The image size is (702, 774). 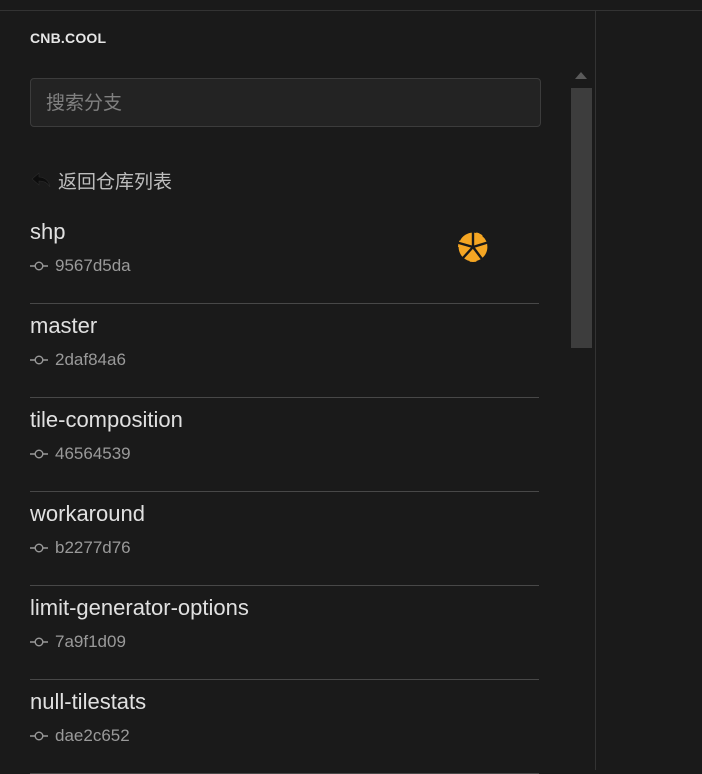 I want to click on vertical-scrollbar, so click(x=582, y=419).